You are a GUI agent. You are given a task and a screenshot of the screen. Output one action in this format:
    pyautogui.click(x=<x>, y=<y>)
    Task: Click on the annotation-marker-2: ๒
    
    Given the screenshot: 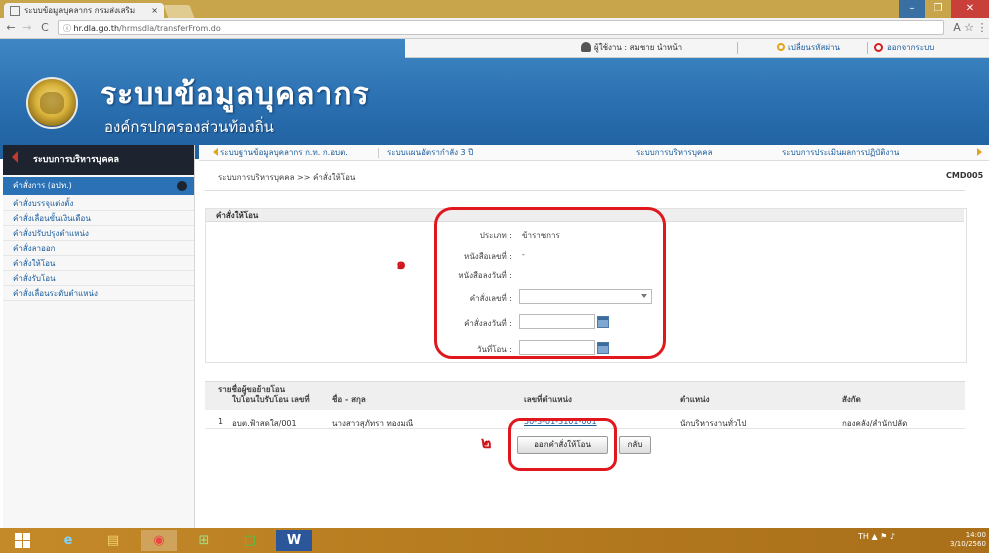 What is the action you would take?
    pyautogui.click(x=486, y=442)
    